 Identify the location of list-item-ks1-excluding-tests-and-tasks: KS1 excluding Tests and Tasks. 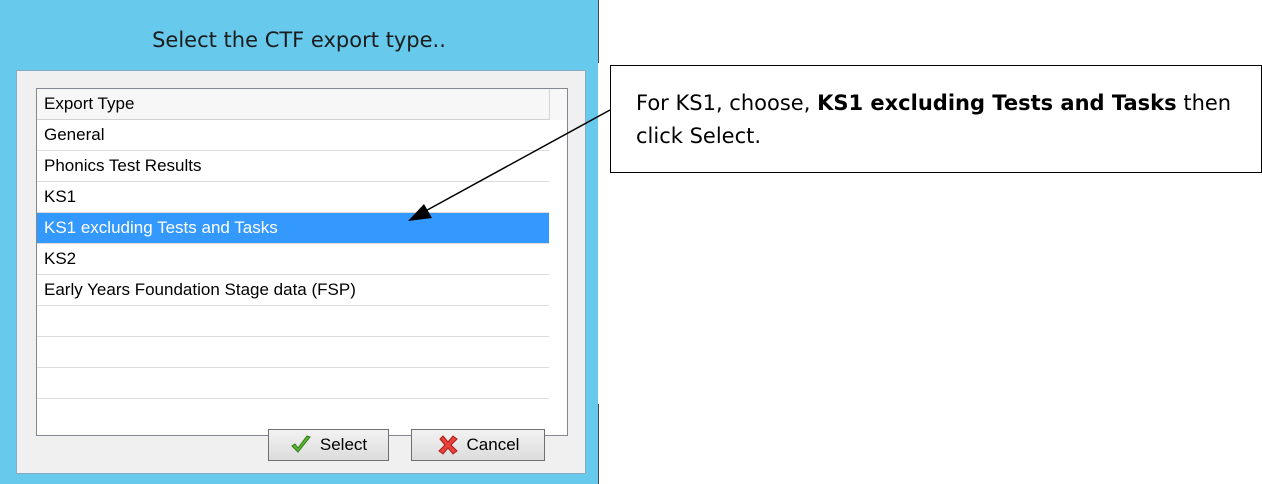
(293, 228).